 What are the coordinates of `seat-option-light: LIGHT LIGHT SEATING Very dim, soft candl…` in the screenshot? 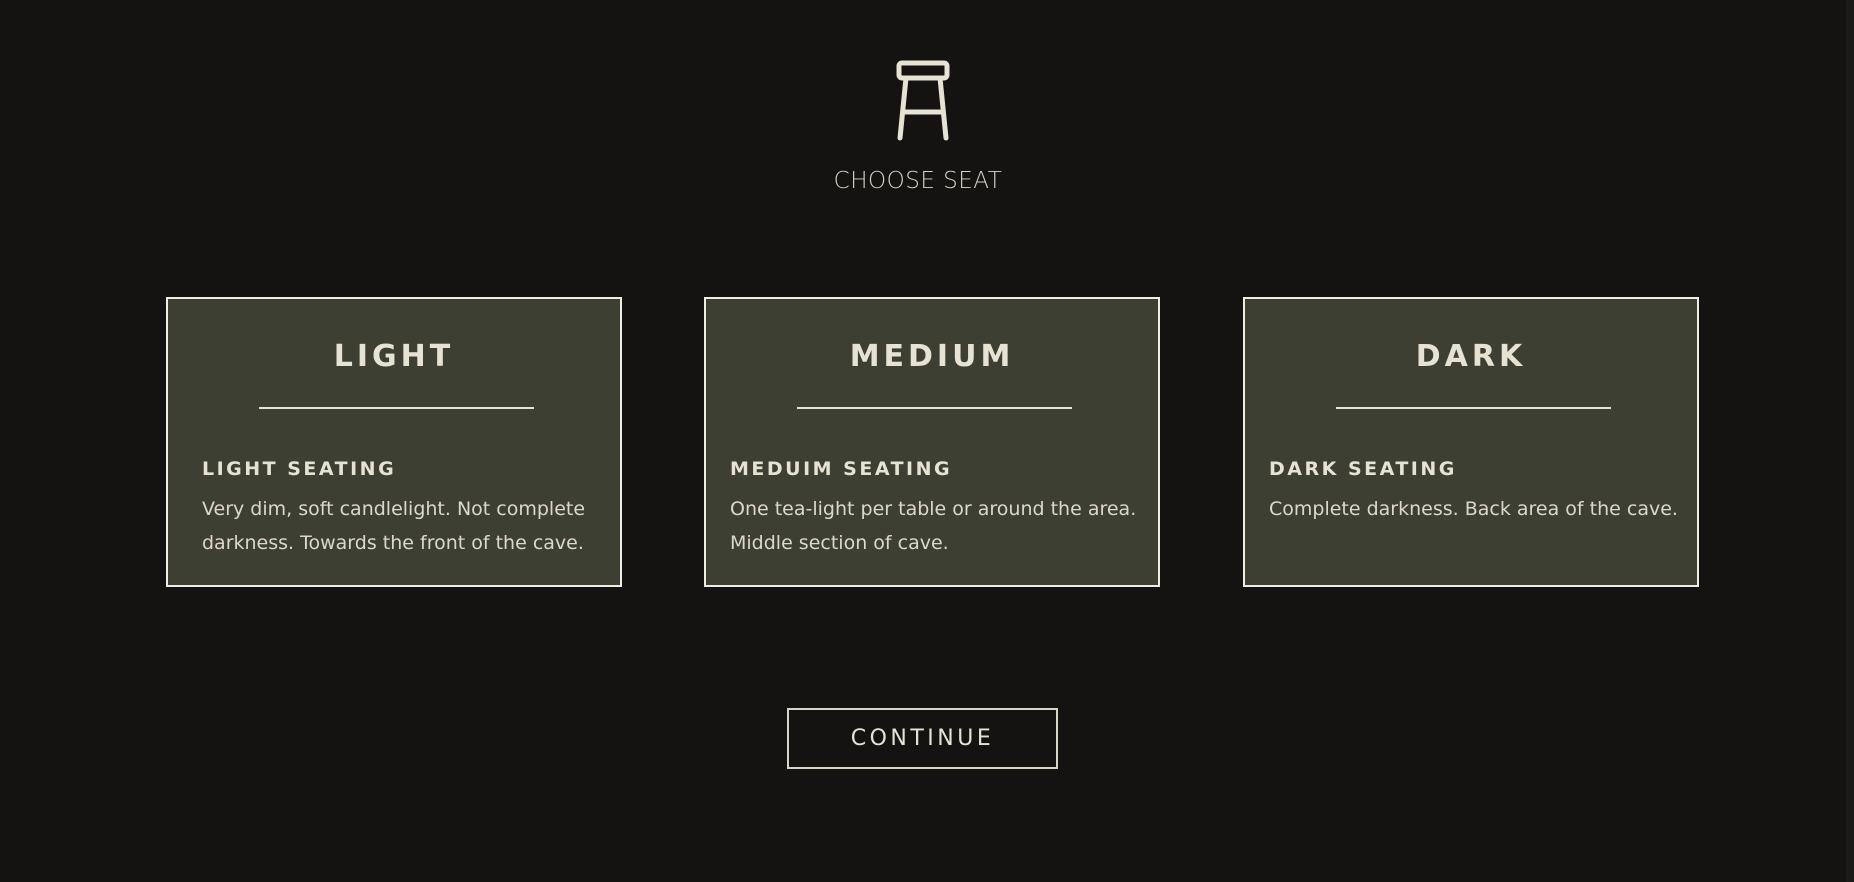 It's located at (394, 442).